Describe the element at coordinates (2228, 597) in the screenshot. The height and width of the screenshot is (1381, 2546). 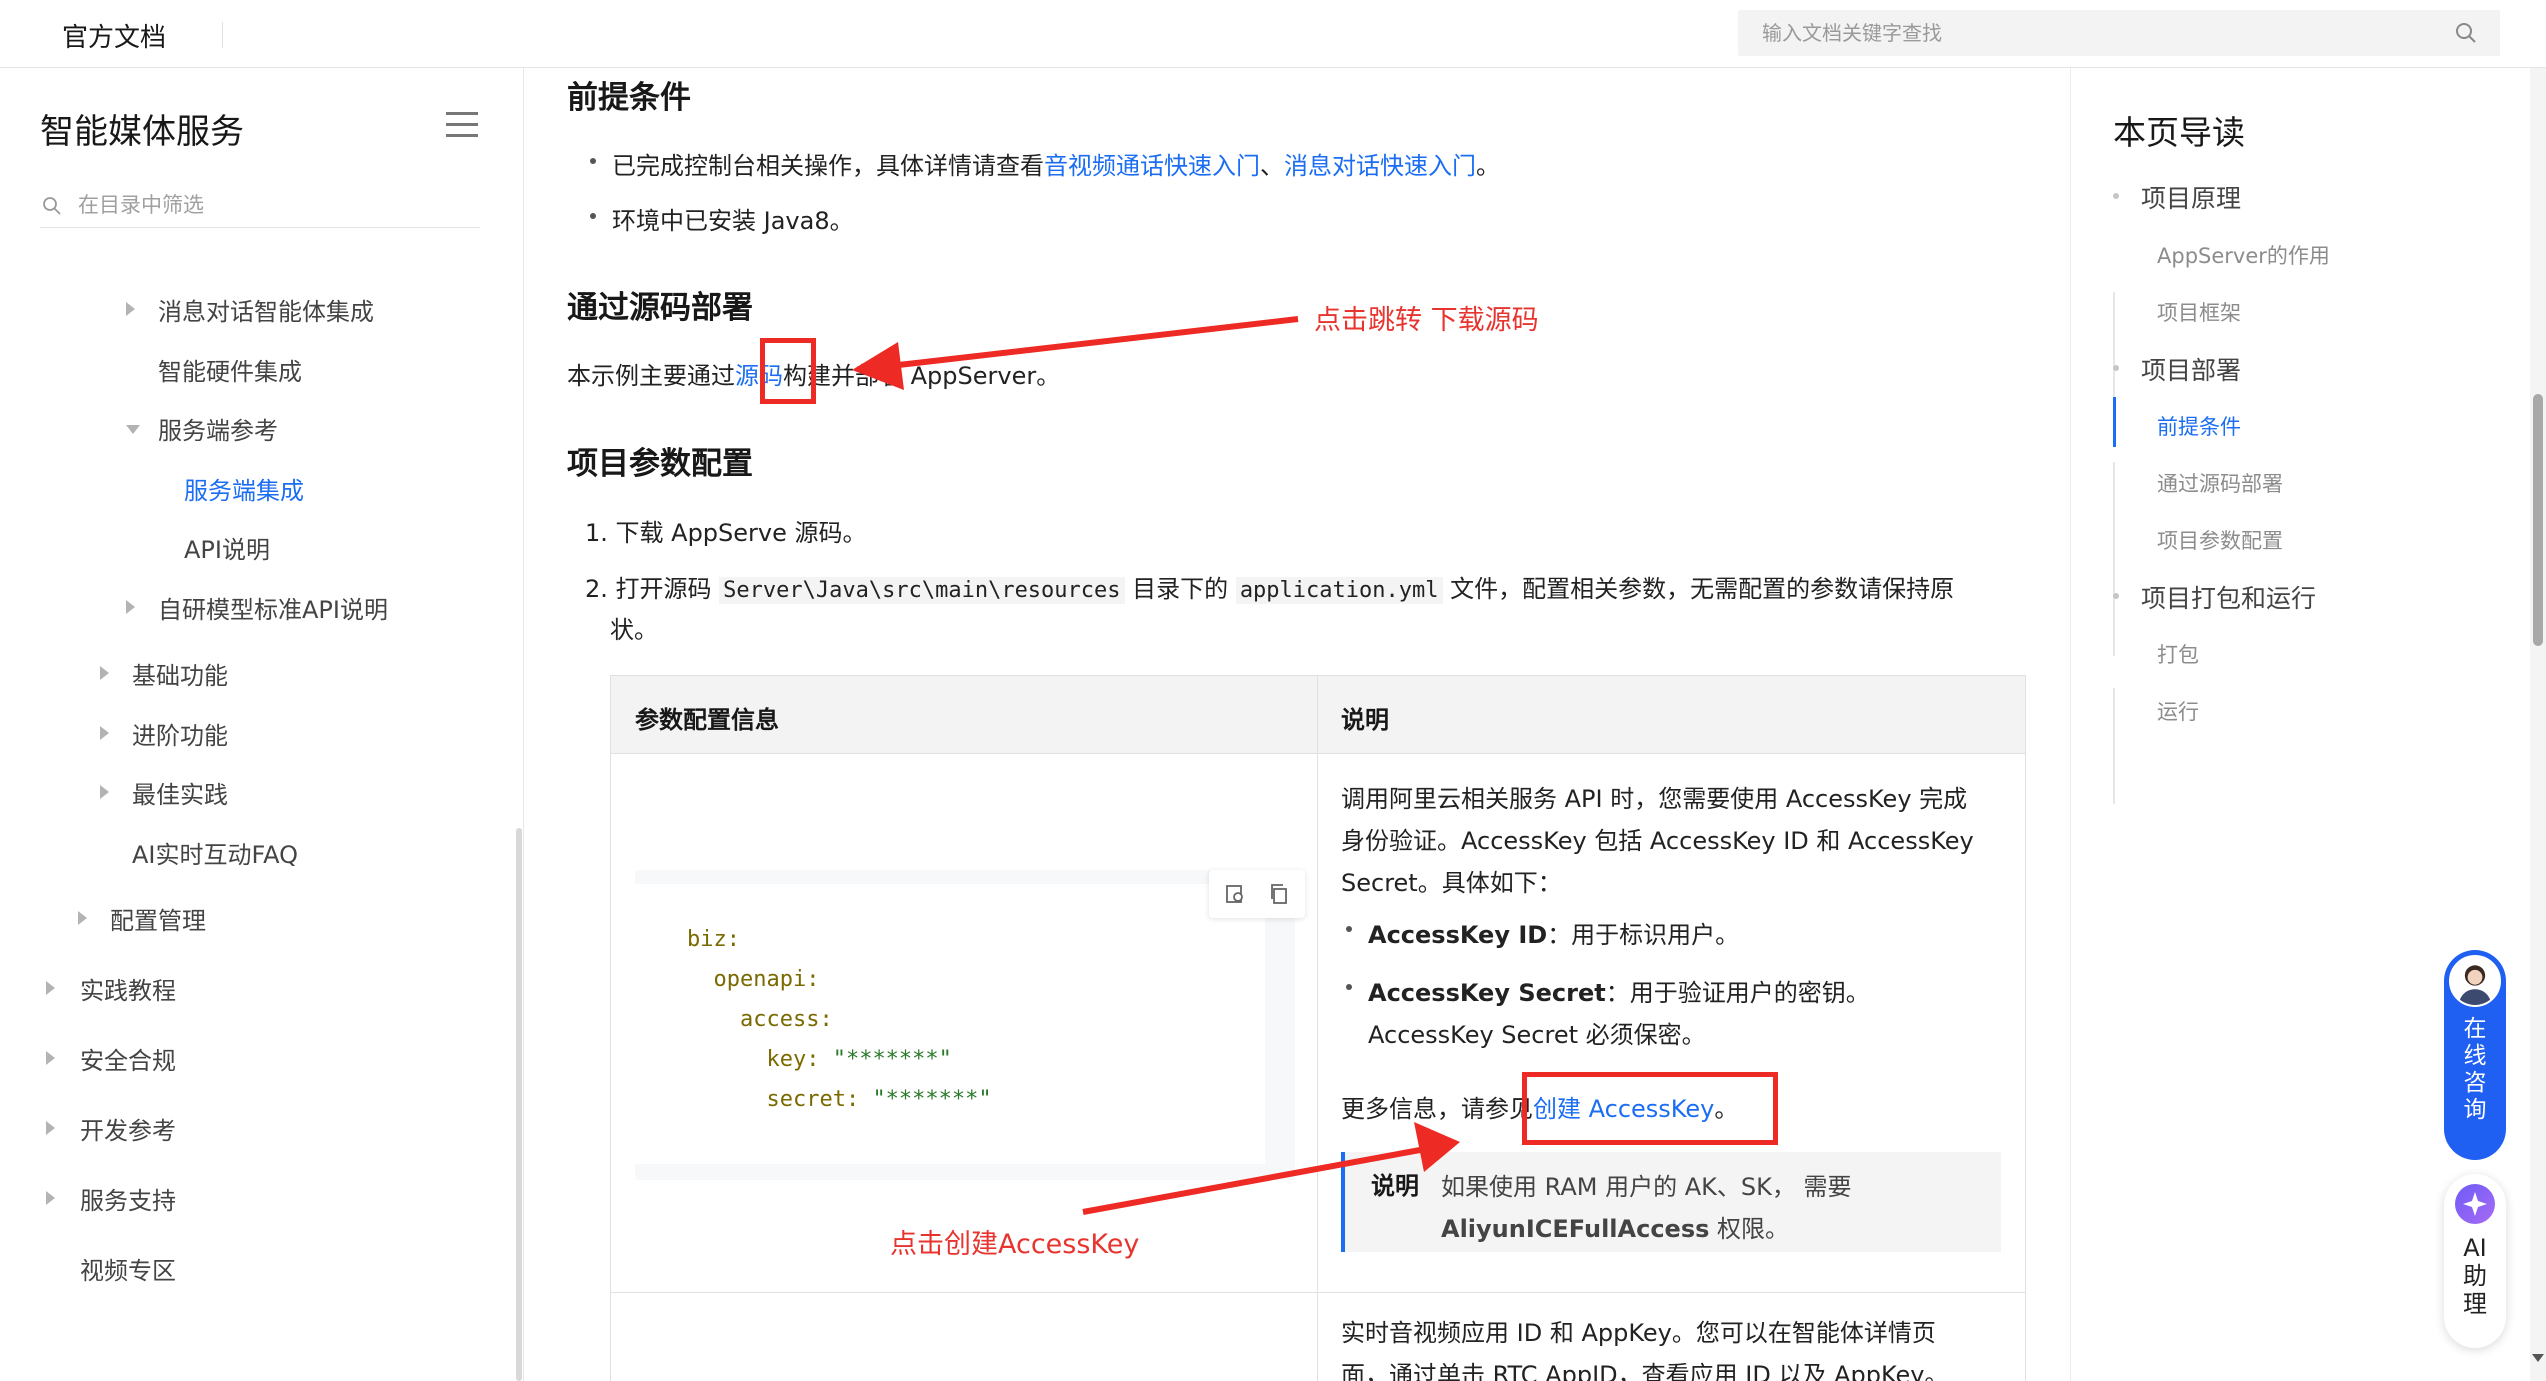
I see `toc-item-package-run: 项目打包和运行` at that location.